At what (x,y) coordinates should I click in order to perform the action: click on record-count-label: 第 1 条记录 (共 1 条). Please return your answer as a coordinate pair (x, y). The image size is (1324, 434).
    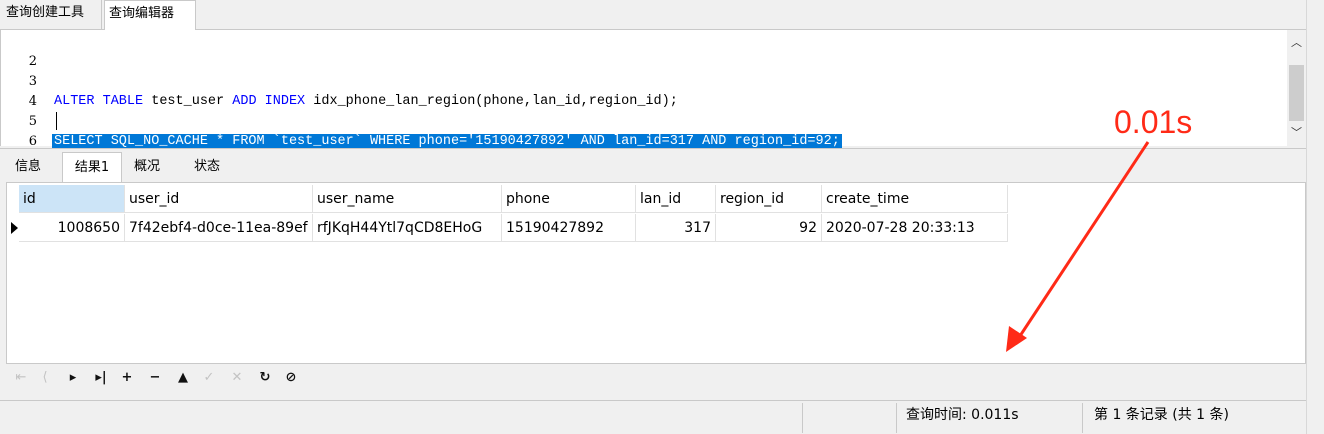
    Looking at the image, I should click on (1161, 415).